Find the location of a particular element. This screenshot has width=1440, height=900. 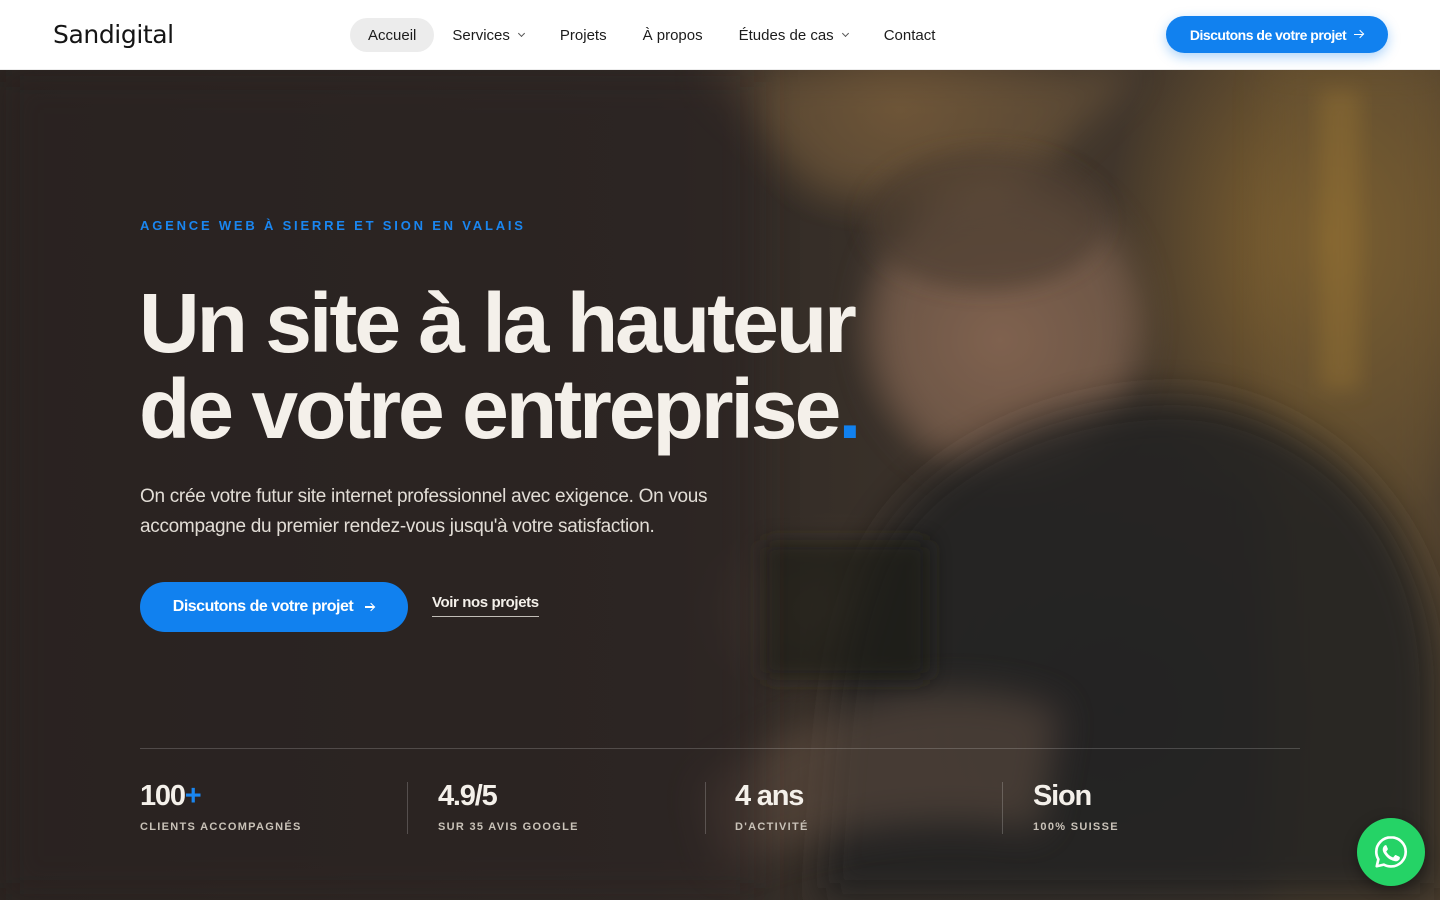

nav-item-a-propos: À propos is located at coordinates (673, 35).